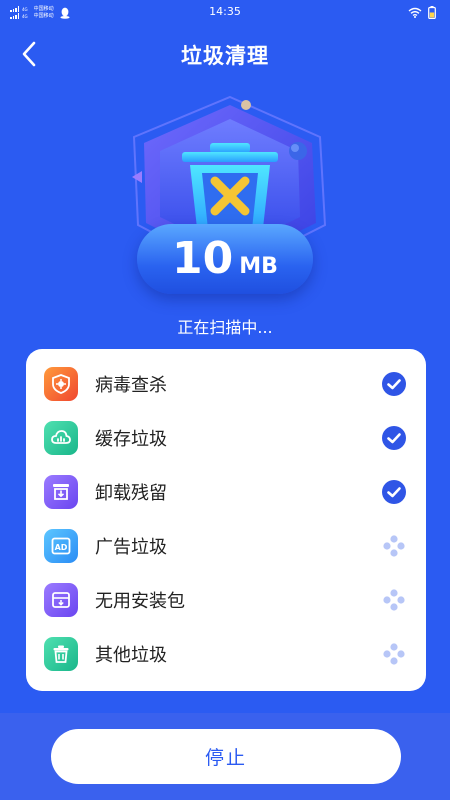 The image size is (450, 800). I want to click on ad-icon: AD, so click(61, 546).